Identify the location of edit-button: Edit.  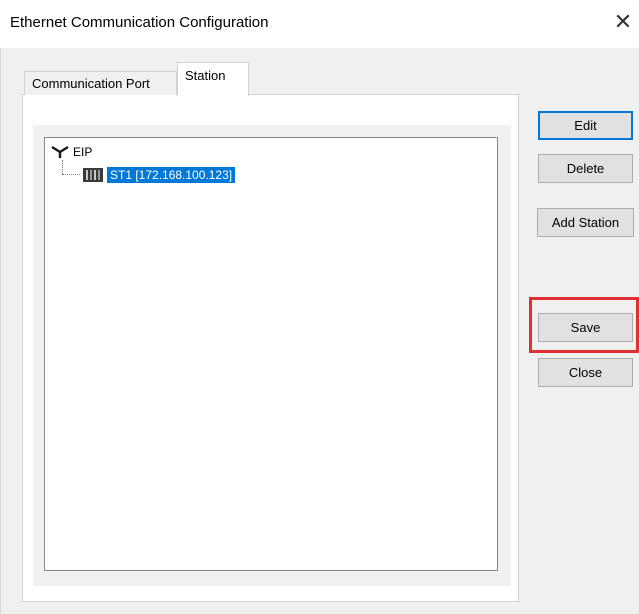
(585, 125).